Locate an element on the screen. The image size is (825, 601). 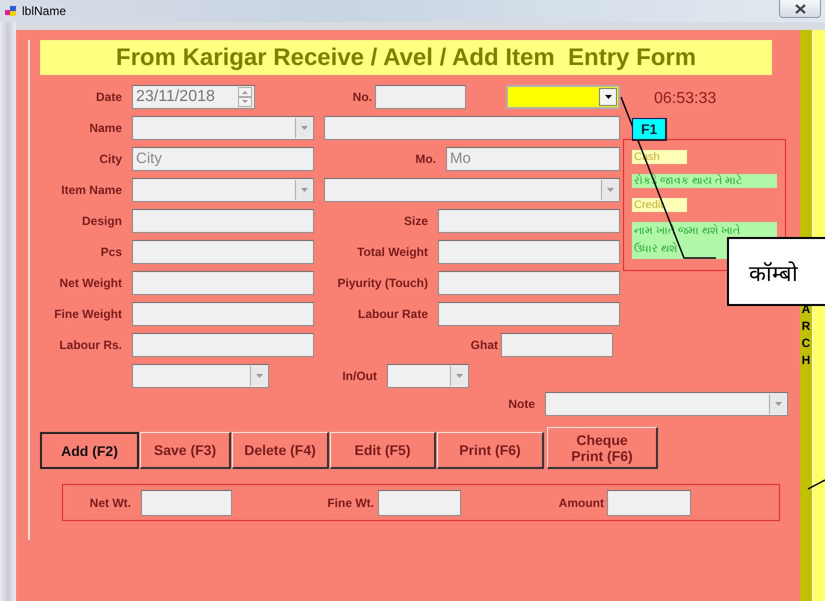
window-title: lblName is located at coordinates (44, 11).